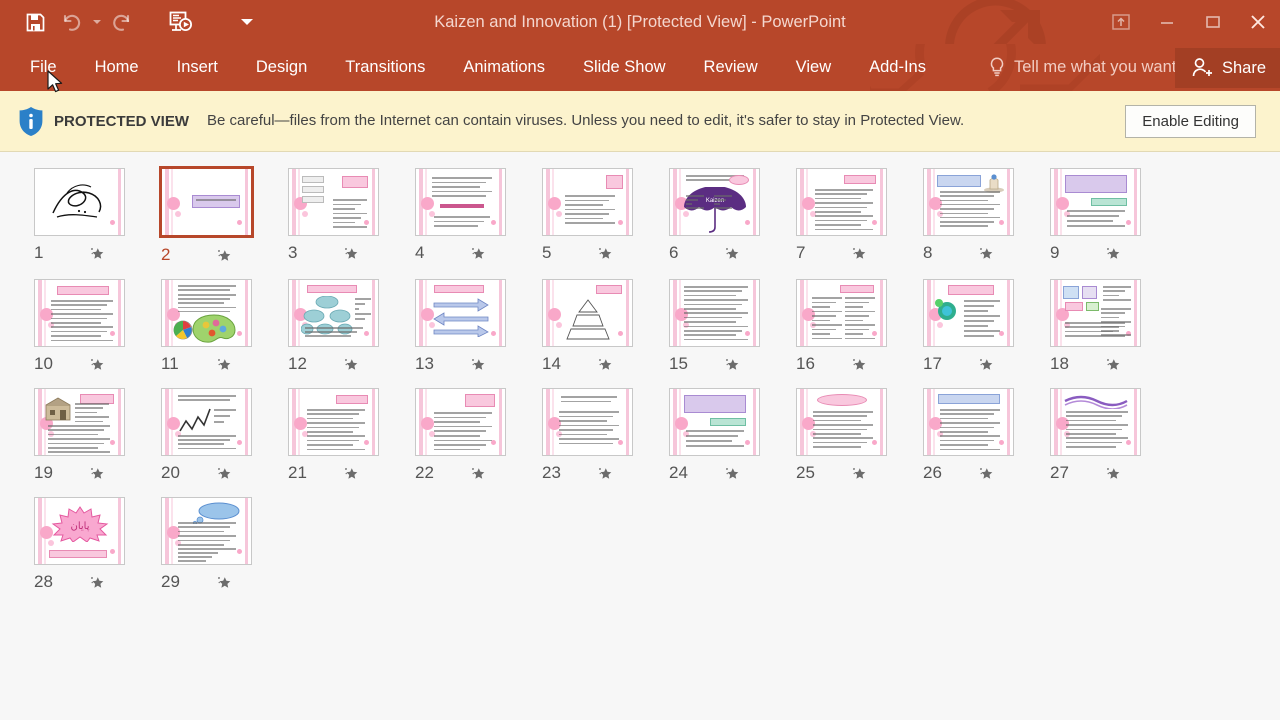 The image size is (1280, 720). What do you see at coordinates (1213, 22) in the screenshot?
I see `restore-icon` at bounding box center [1213, 22].